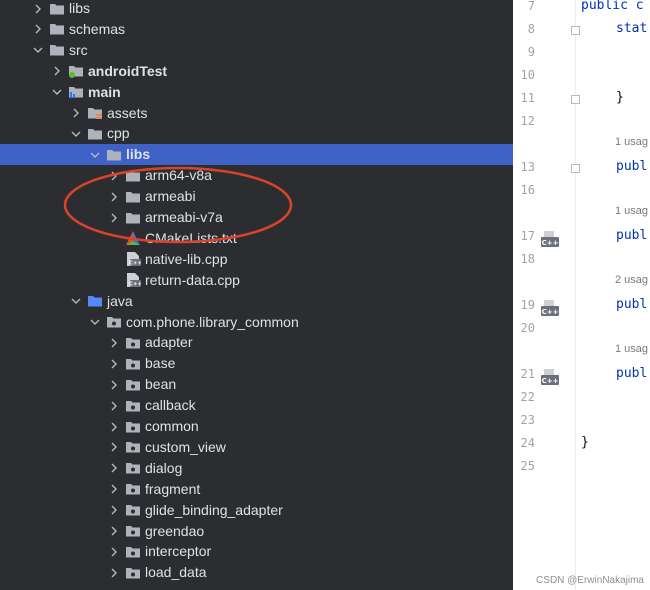 Image resolution: width=650 pixels, height=590 pixels. Describe the element at coordinates (57, 29) in the screenshot. I see `folder-icon` at that location.